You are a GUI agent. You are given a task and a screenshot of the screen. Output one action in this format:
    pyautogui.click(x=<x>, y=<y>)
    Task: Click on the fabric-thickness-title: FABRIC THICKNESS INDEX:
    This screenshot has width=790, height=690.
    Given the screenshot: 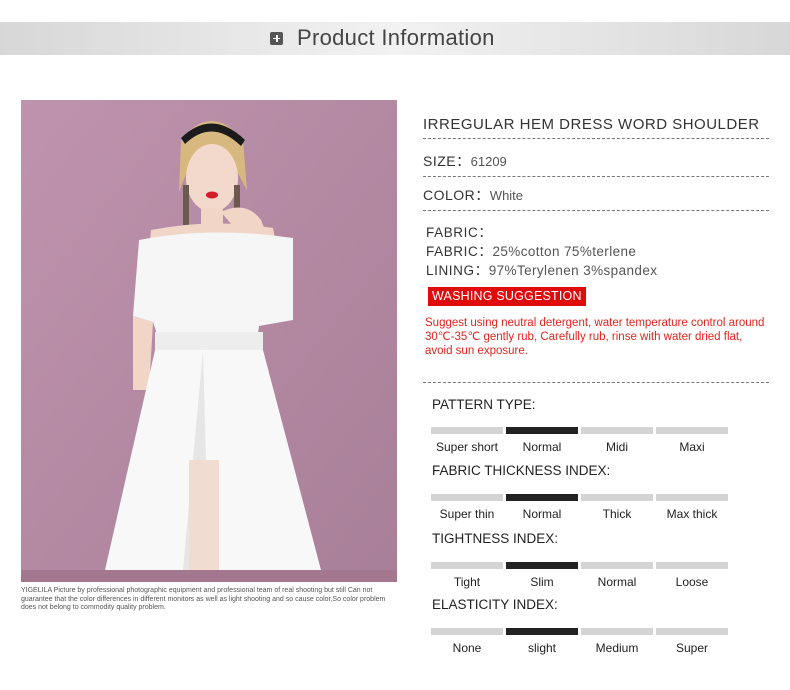 What is the action you would take?
    pyautogui.click(x=521, y=470)
    